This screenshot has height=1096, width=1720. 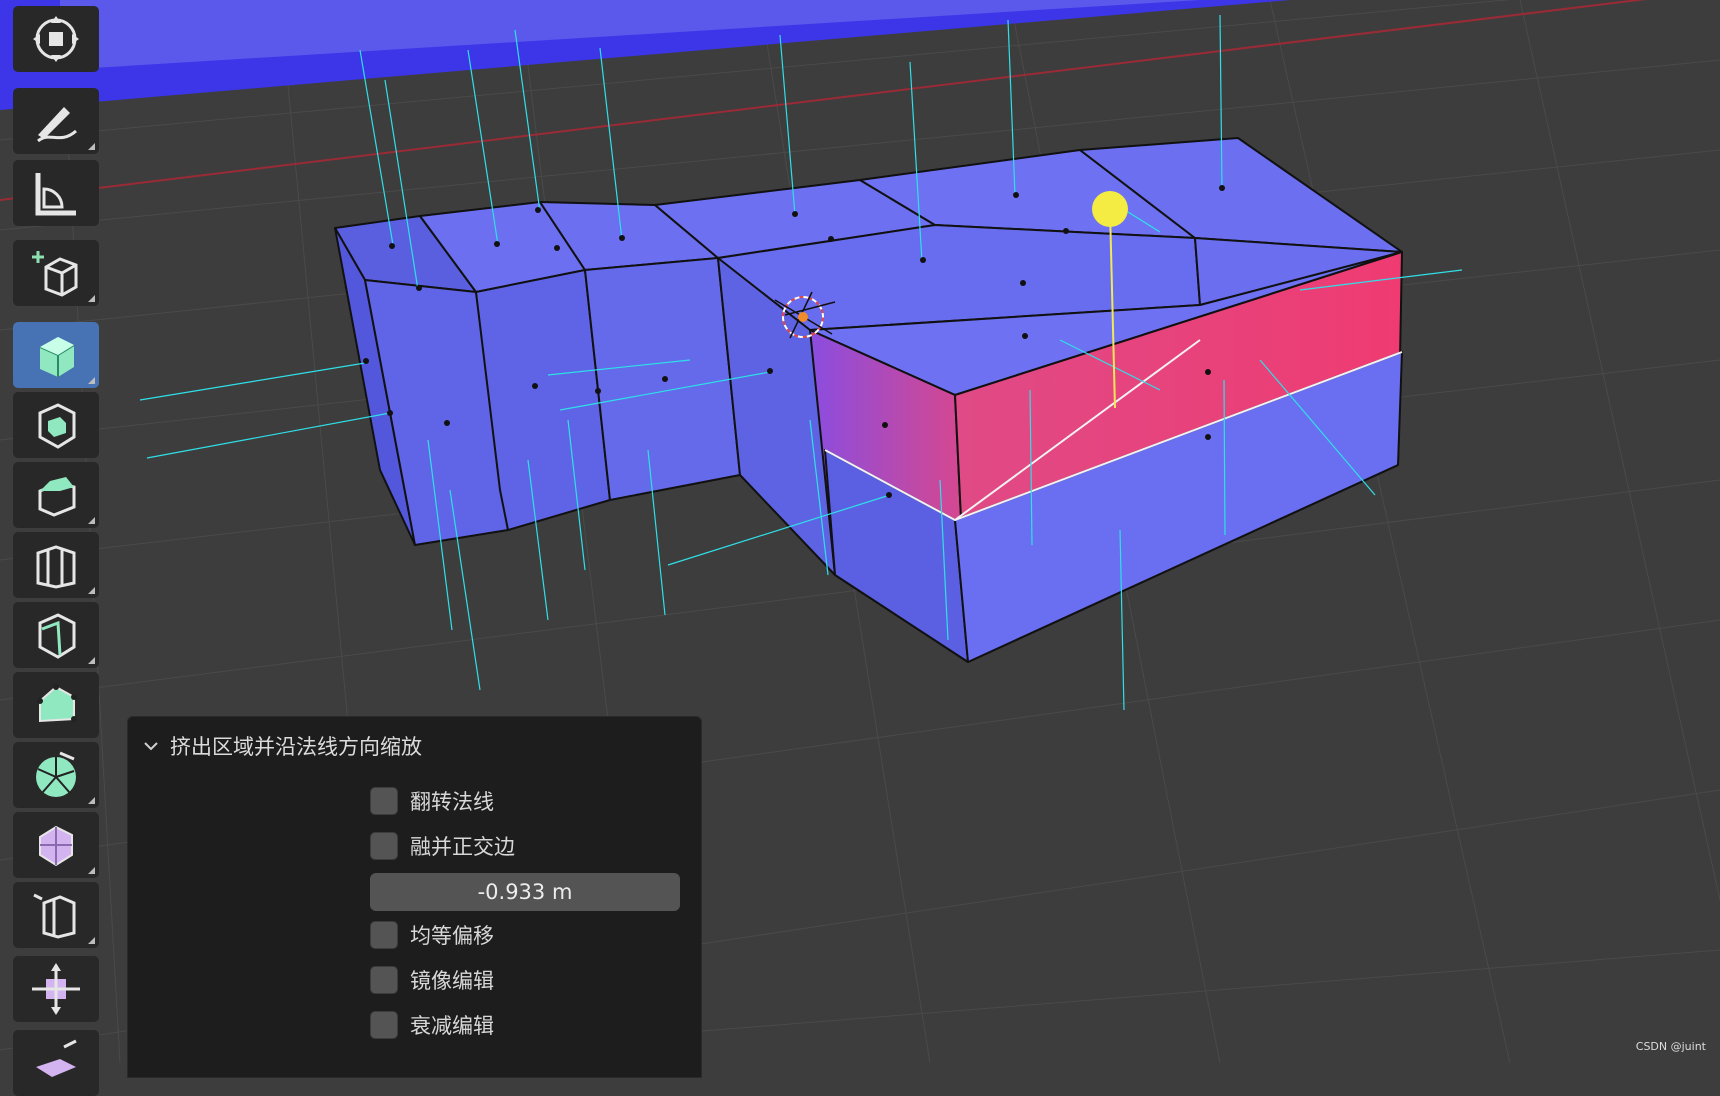 I want to click on poly-build-icon, so click(x=57, y=703).